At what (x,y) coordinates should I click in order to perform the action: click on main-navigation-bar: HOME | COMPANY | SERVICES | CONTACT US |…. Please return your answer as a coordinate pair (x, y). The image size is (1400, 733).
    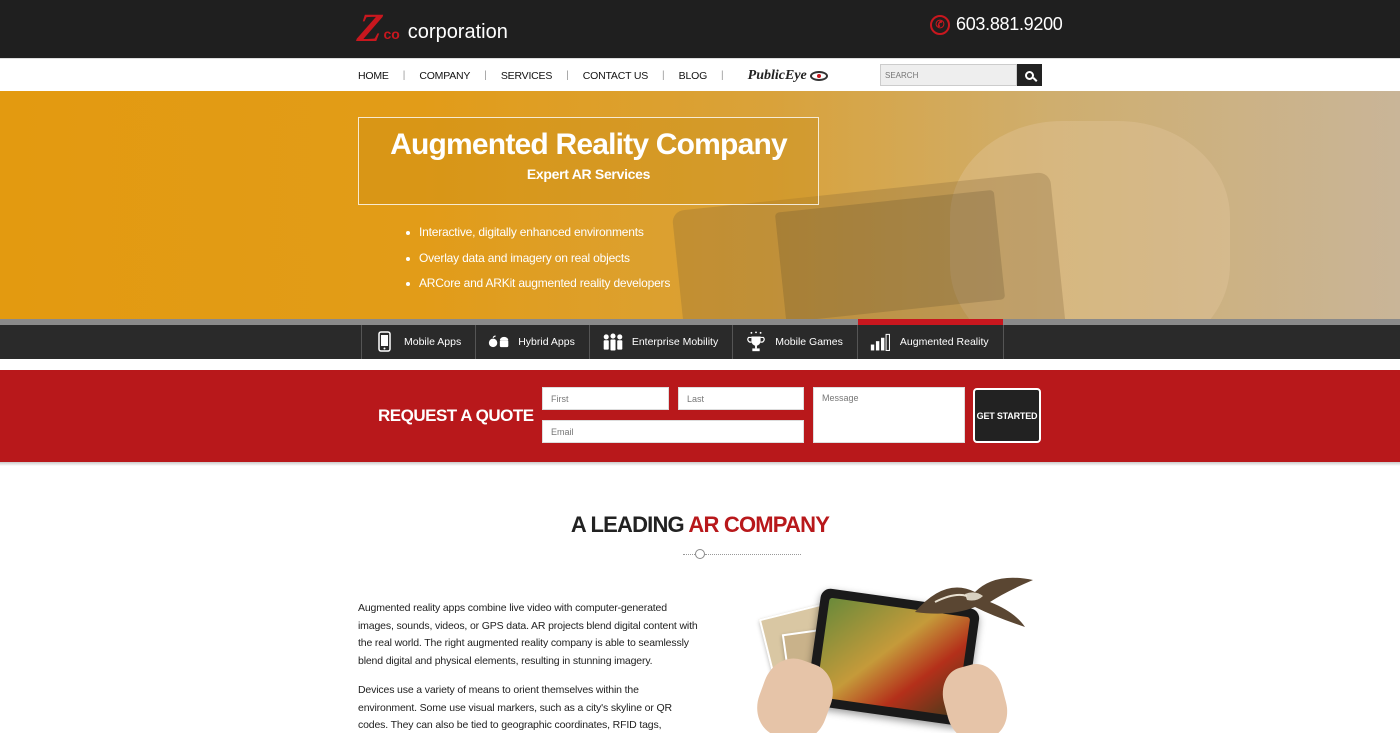
    Looking at the image, I should click on (700, 74).